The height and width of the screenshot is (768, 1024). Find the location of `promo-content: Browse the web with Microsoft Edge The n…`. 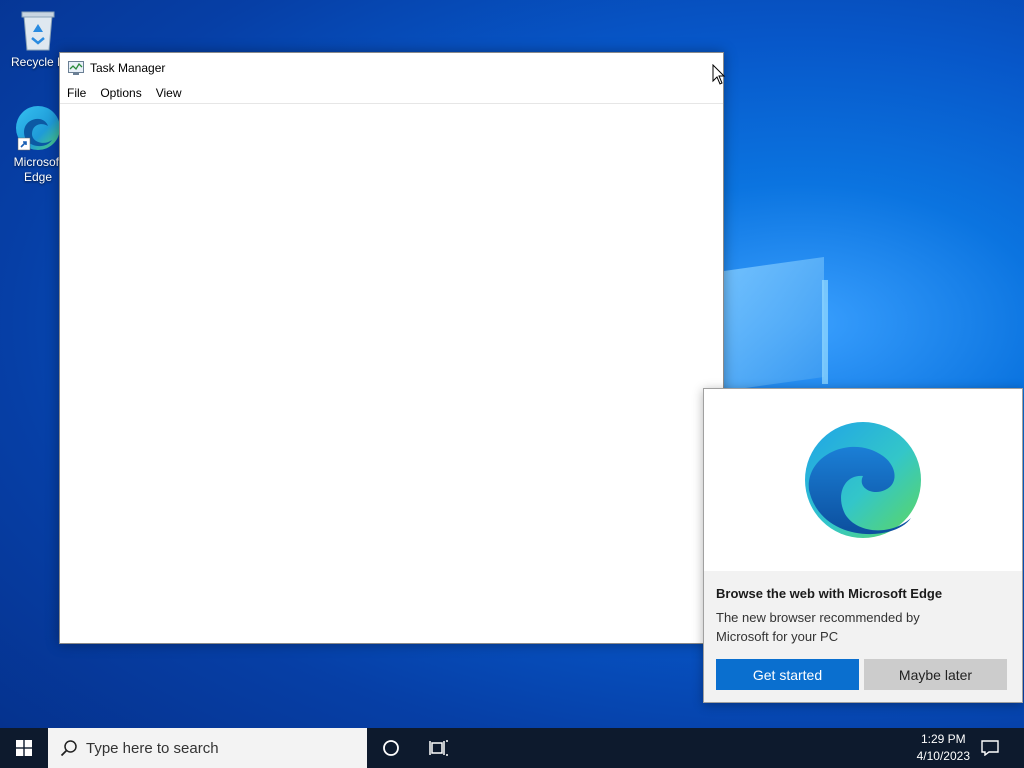

promo-content: Browse the web with Microsoft Edge The n… is located at coordinates (863, 636).